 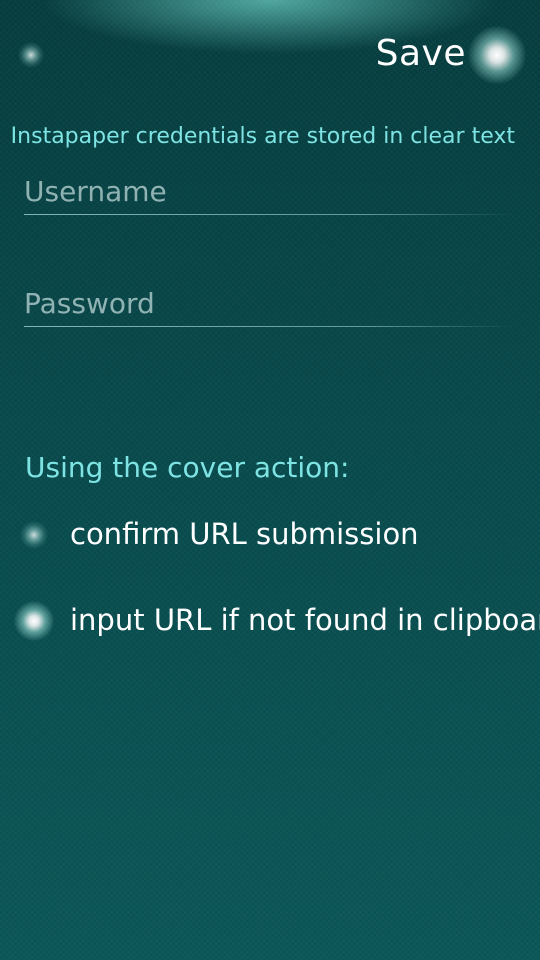 I want to click on switch-on-indicator-icon, so click(x=34, y=621).